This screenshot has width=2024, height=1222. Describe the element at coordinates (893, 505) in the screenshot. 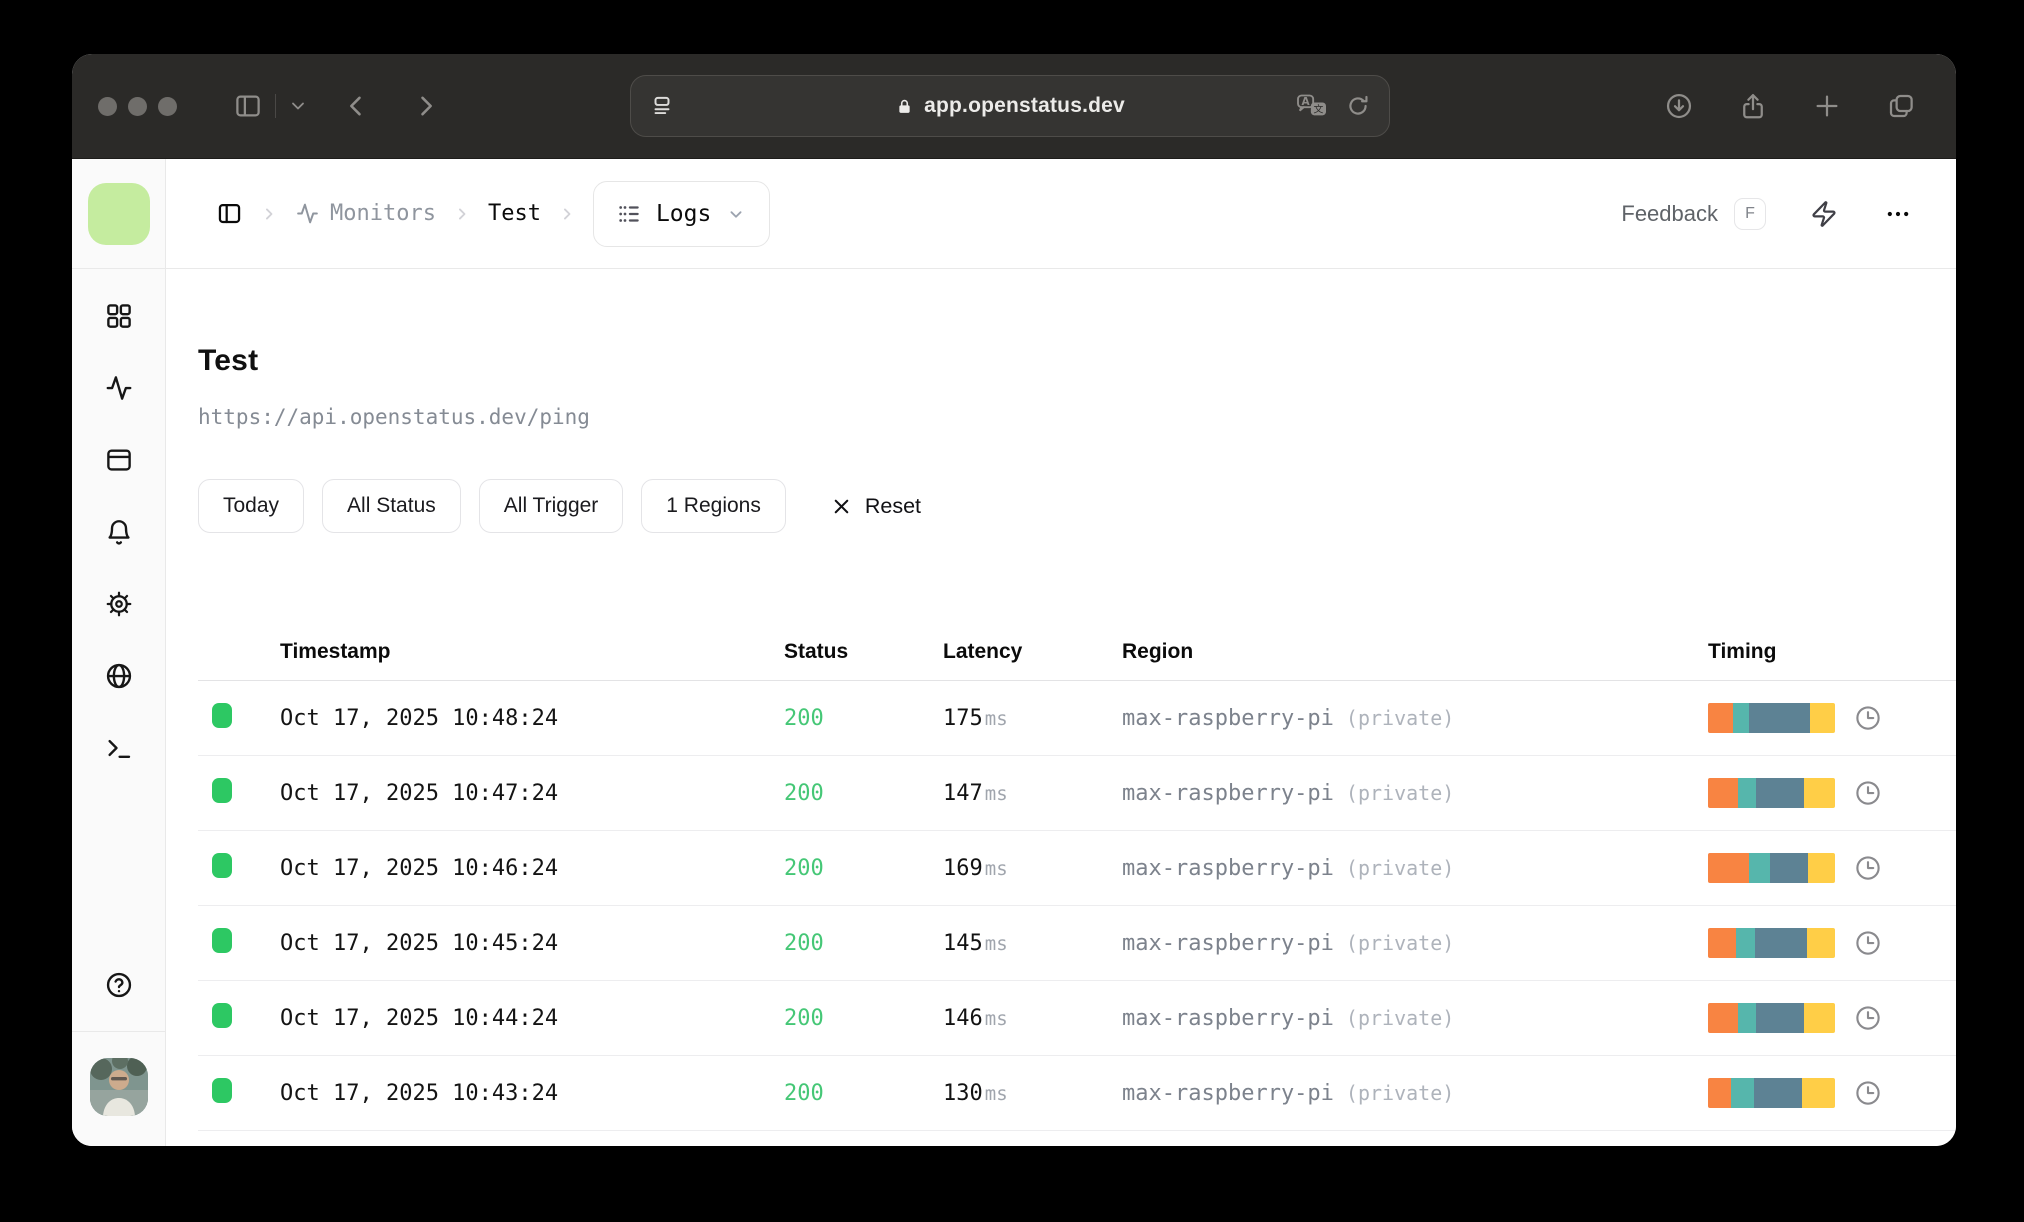

I see `reset-label: Reset` at that location.